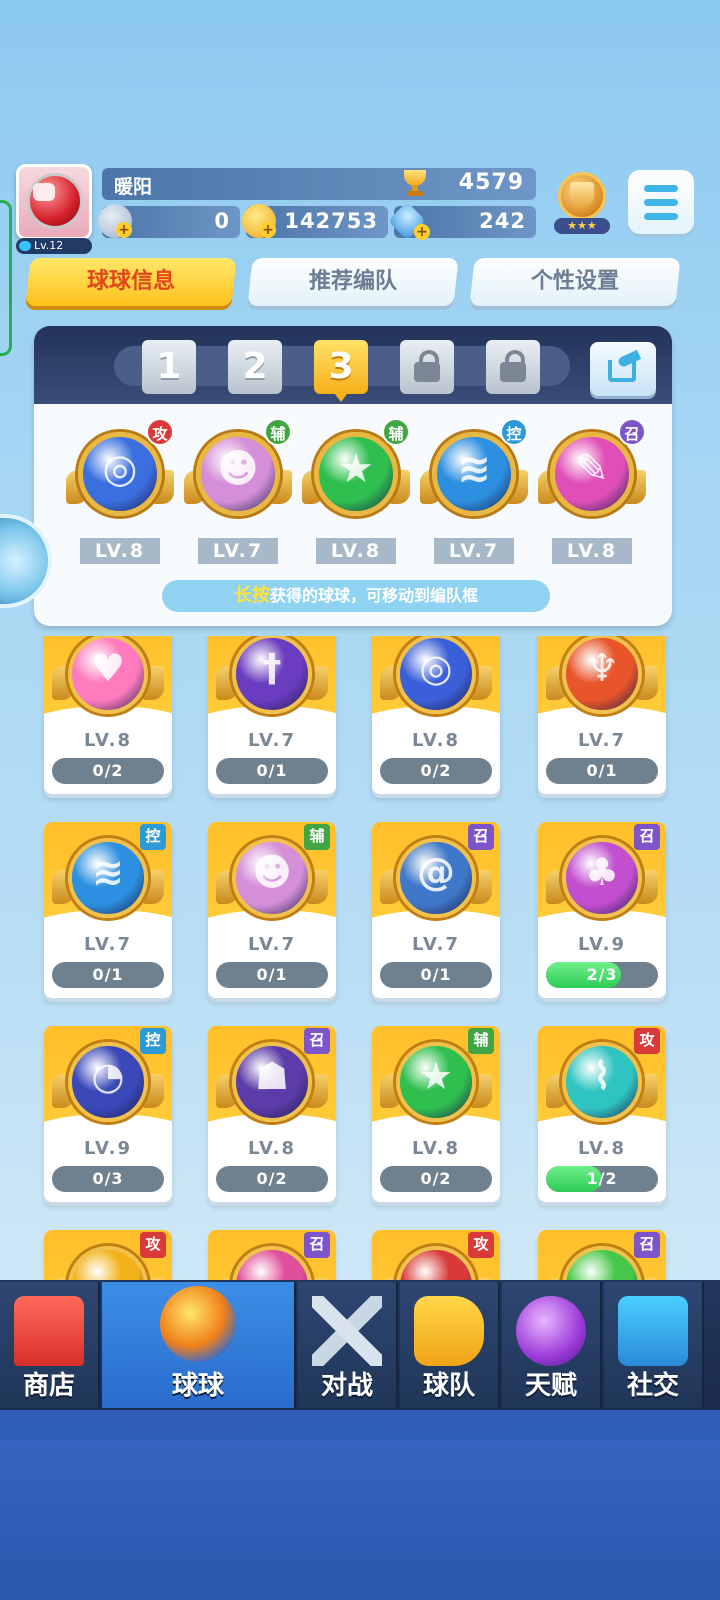  I want to click on nav-label: 对战, so click(346, 1386).